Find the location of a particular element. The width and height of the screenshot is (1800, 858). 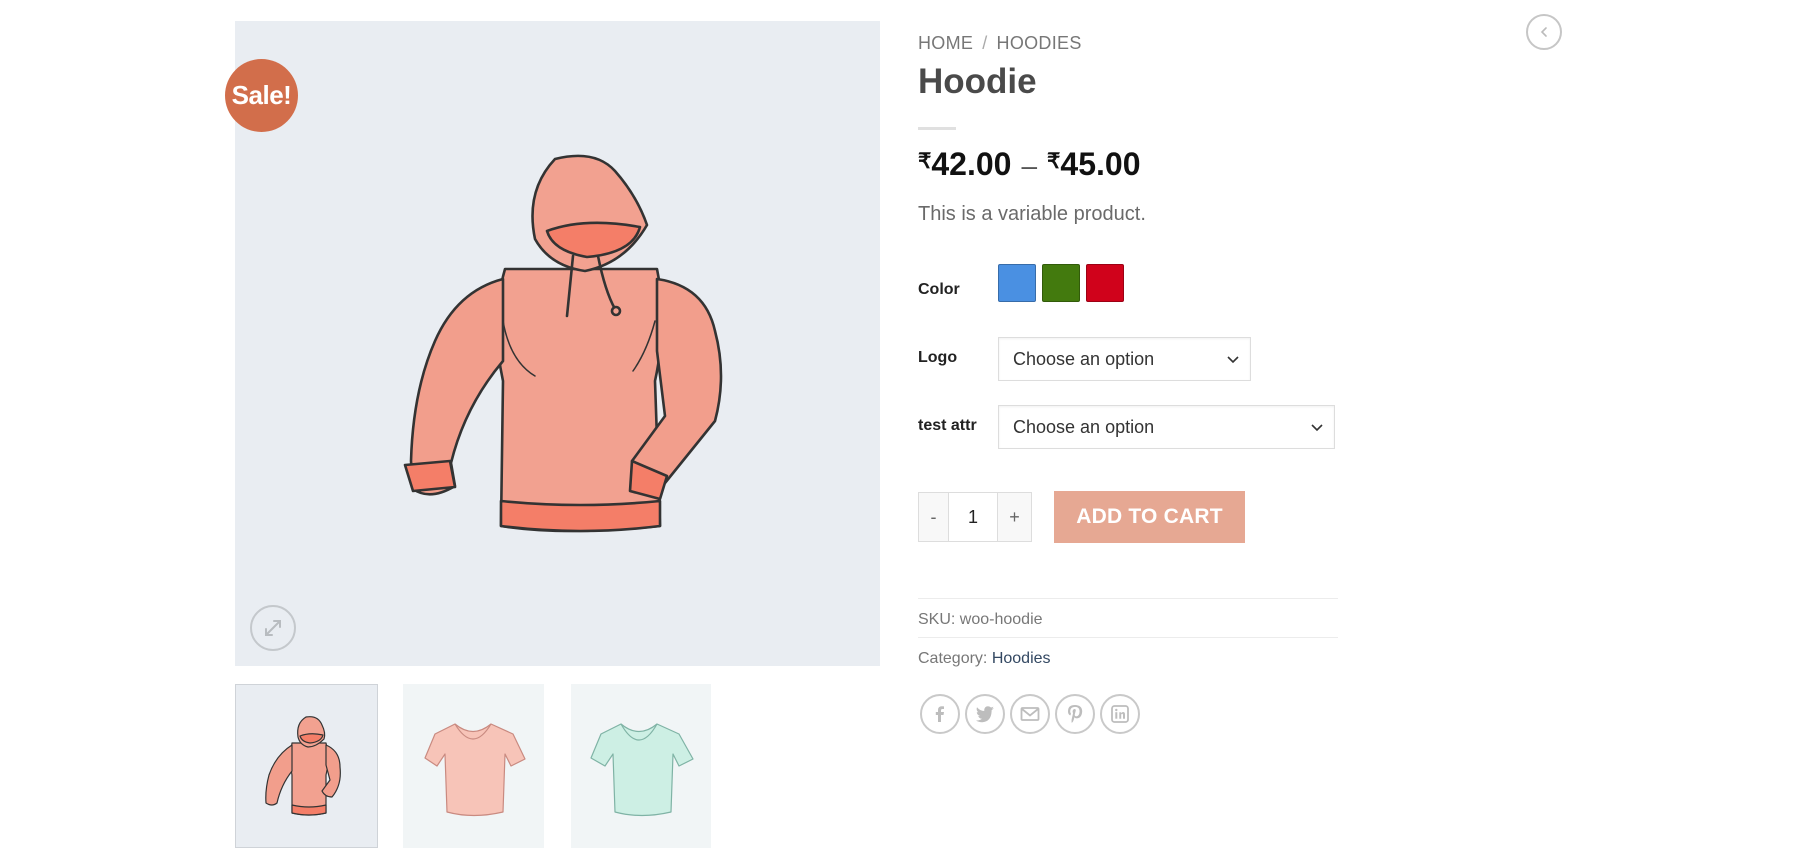

color-swatch-blue is located at coordinates (1017, 283).